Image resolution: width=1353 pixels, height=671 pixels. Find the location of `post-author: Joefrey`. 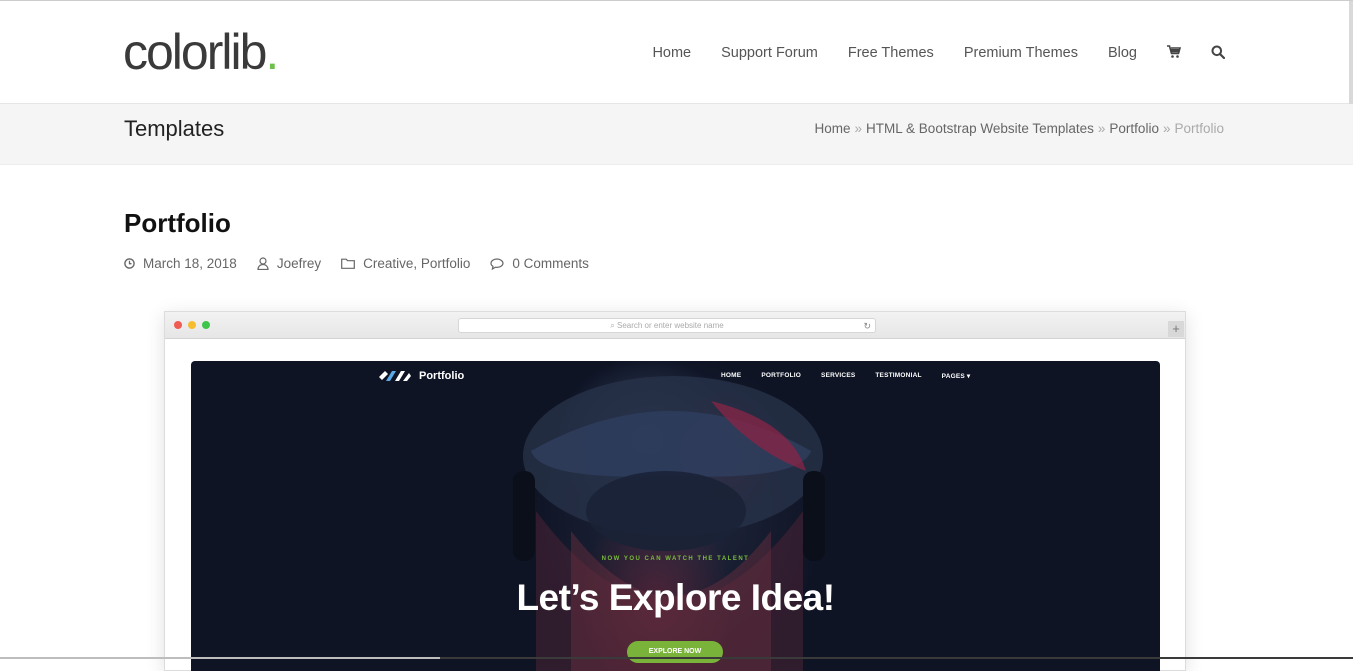

post-author: Joefrey is located at coordinates (289, 263).